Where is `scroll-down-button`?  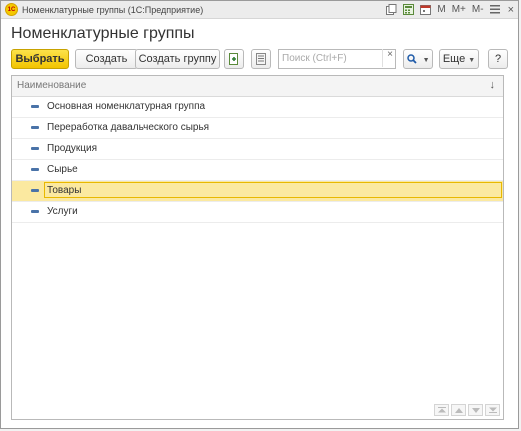 scroll-down-button is located at coordinates (475, 410).